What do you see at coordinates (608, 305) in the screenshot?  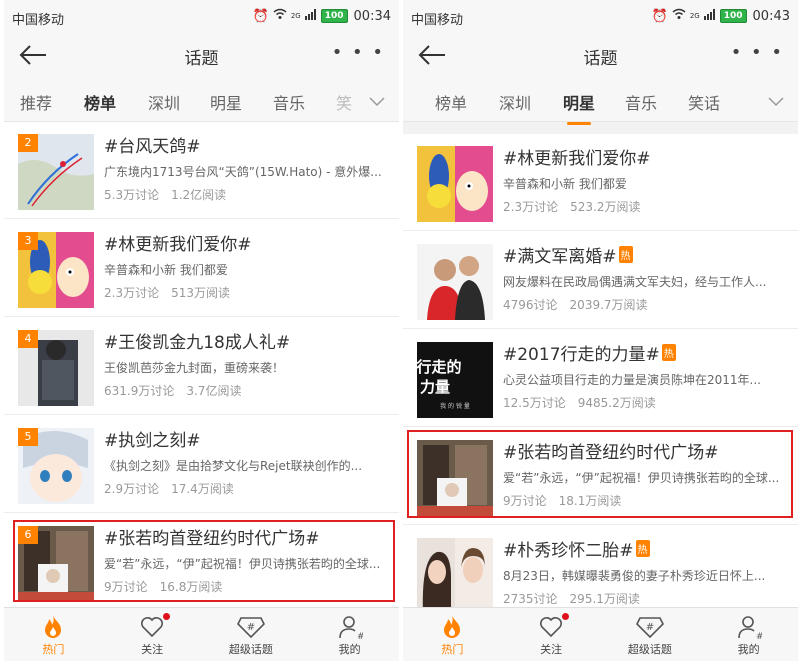 I see `read-count: 2039.7万阅读` at bounding box center [608, 305].